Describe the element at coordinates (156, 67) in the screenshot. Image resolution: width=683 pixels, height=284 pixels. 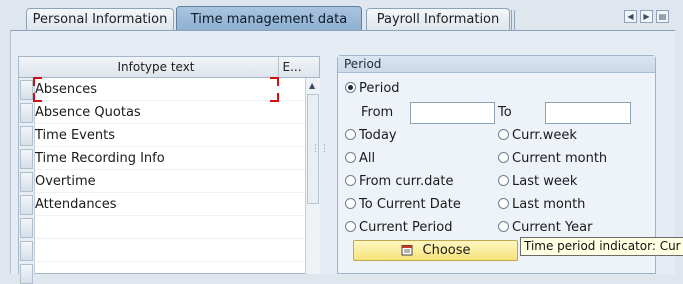
I see `column-header-infotype-text: Infotype text` at that location.